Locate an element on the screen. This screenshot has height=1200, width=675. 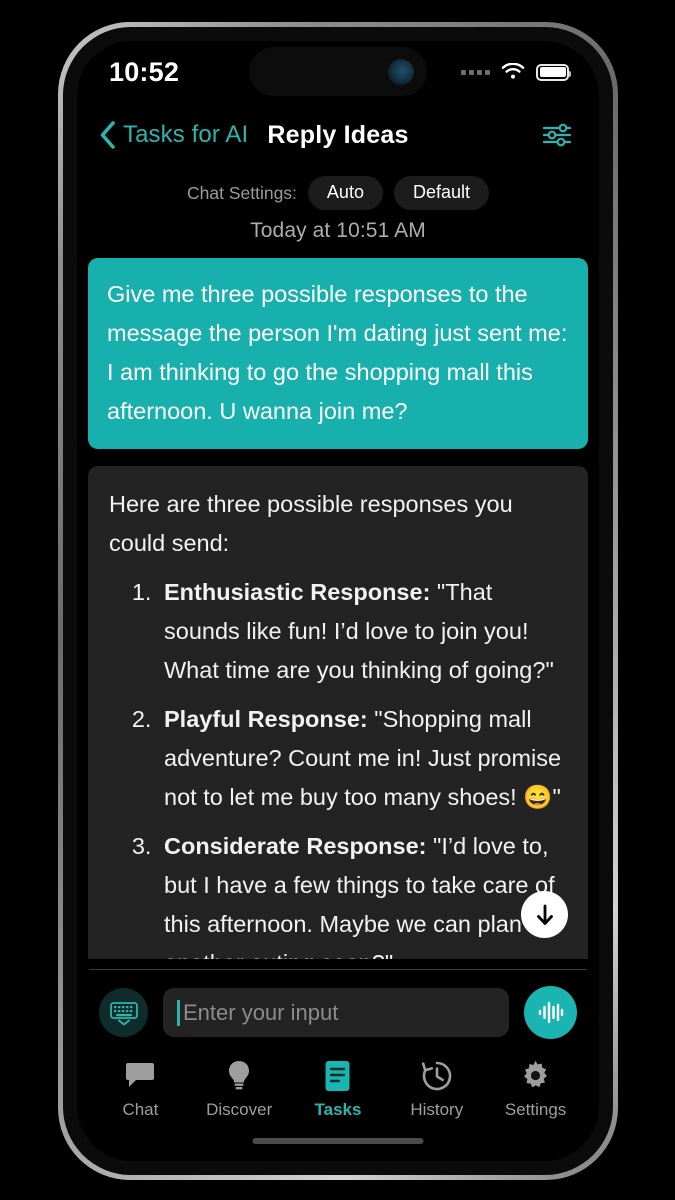
home-indicator is located at coordinates (338, 1141).